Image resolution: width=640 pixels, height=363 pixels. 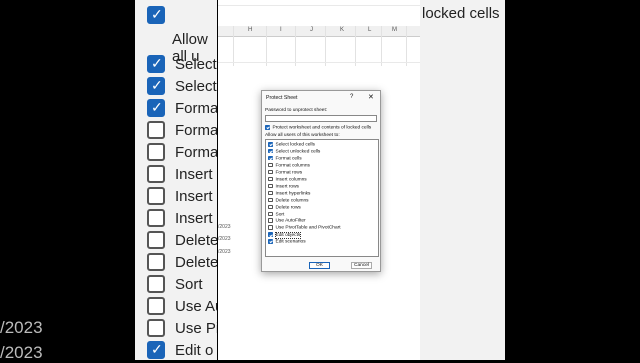 What do you see at coordinates (291, 145) in the screenshot?
I see `permission-item: Select locked cells` at bounding box center [291, 145].